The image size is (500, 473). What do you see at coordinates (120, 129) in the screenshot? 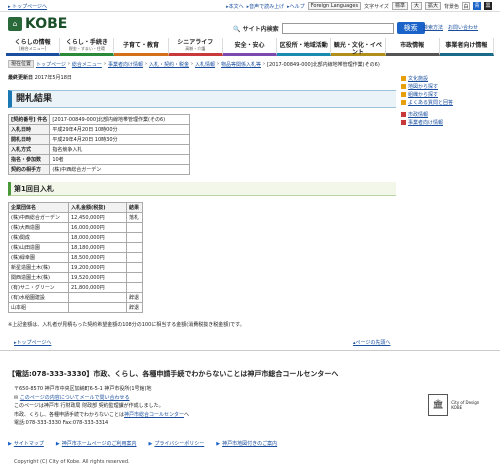
I see `info-value: 平成29年4月20日 10時00分` at bounding box center [120, 129].